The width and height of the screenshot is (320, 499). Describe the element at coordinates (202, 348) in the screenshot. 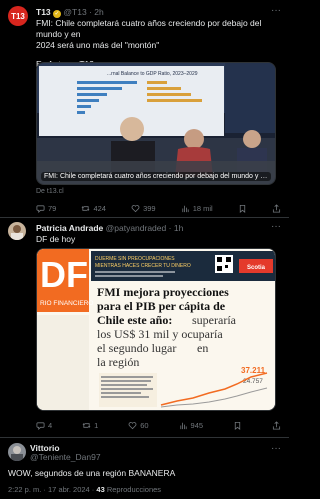

I see `headline-line-5b: en` at that location.